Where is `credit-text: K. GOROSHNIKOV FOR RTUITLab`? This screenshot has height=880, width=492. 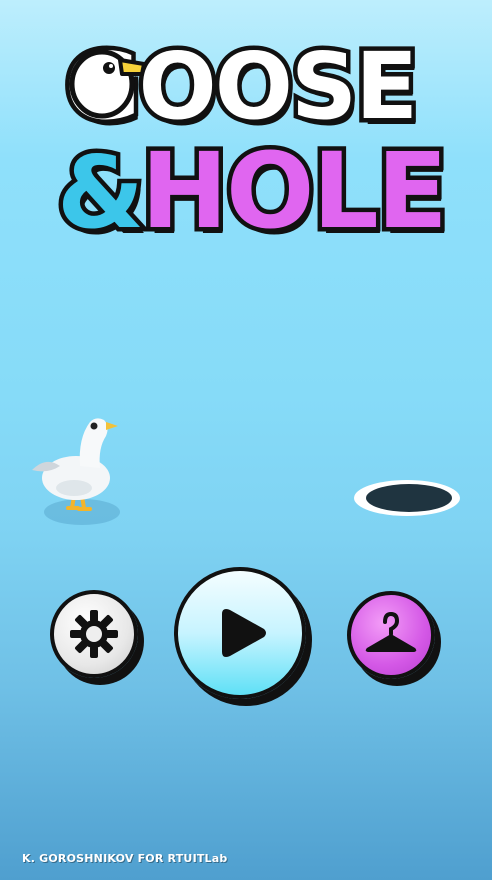
credit-text: K. GOROSHNIKOV FOR RTUITLab is located at coordinates (125, 858).